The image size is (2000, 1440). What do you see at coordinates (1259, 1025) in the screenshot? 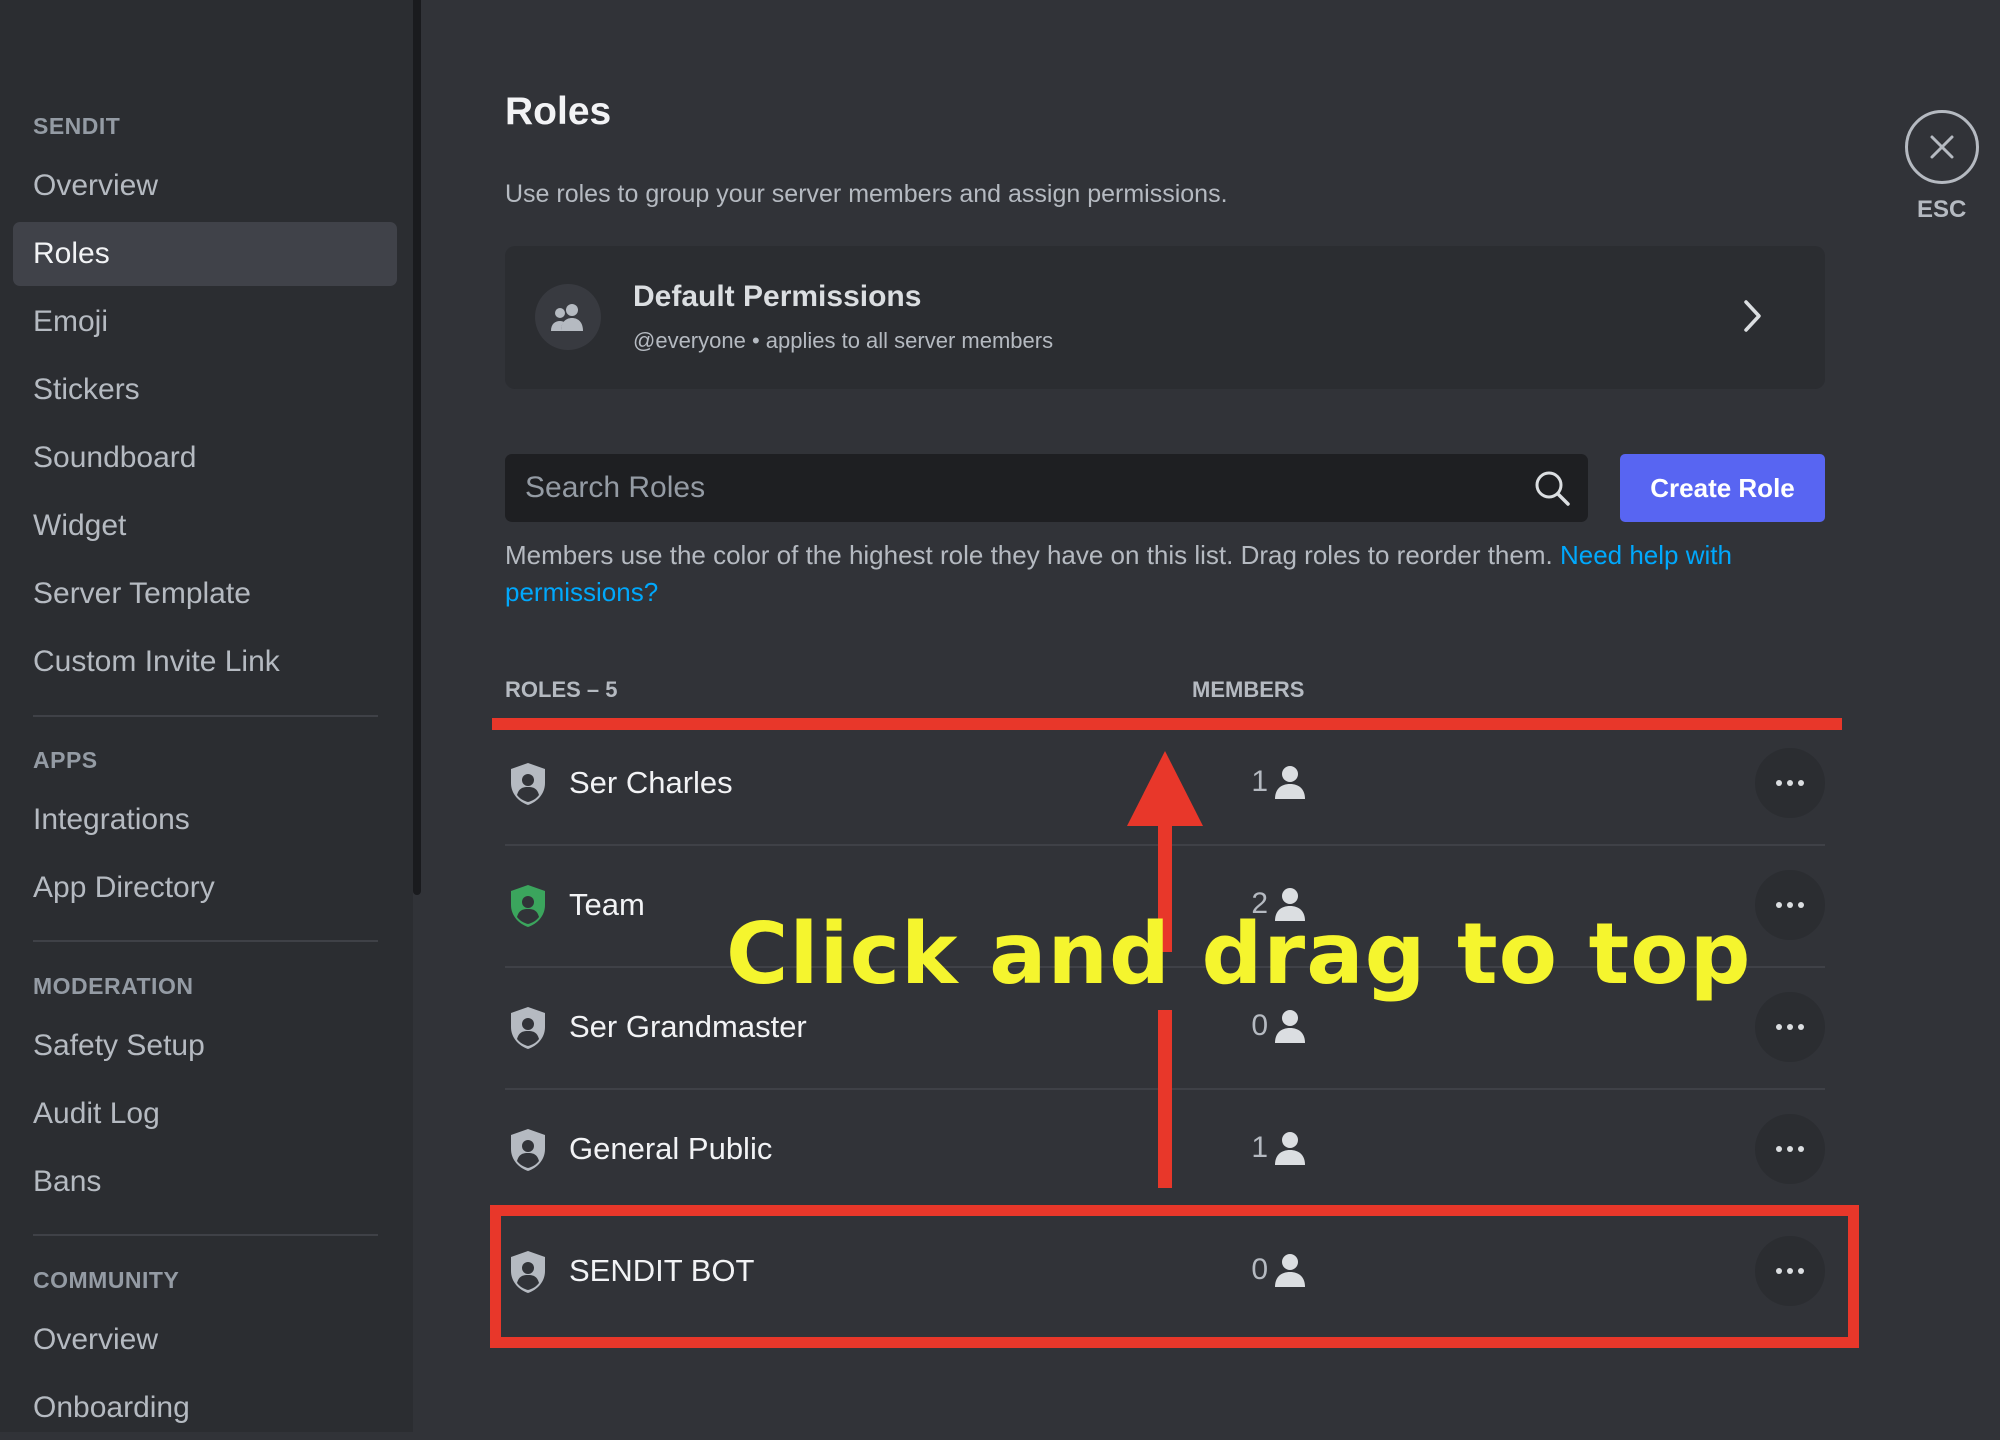
I see `member-count: 0` at bounding box center [1259, 1025].